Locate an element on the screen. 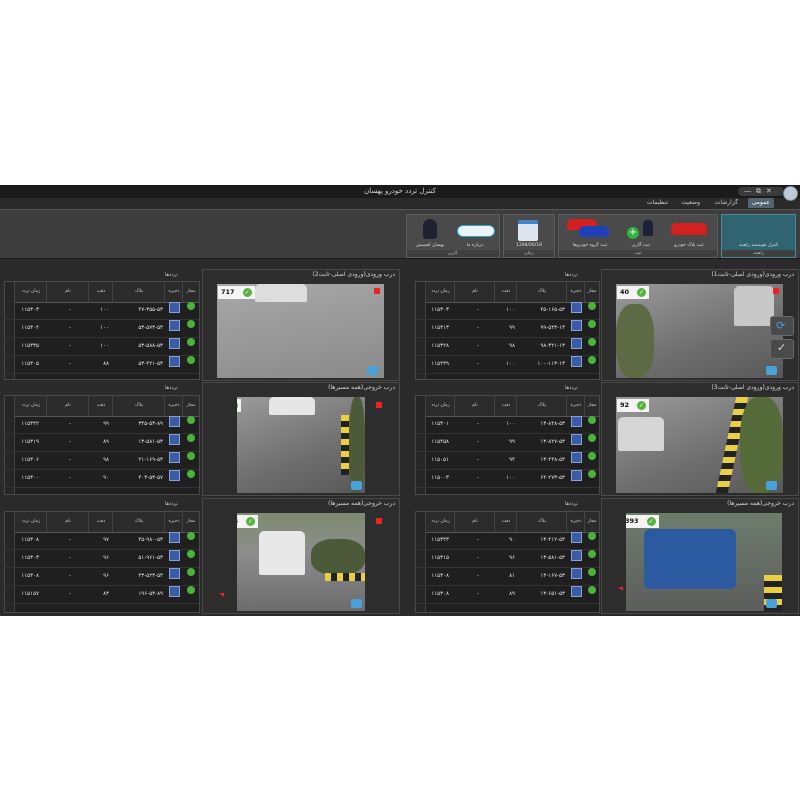  date-button: 1398/06/18 is located at coordinates (529, 233).